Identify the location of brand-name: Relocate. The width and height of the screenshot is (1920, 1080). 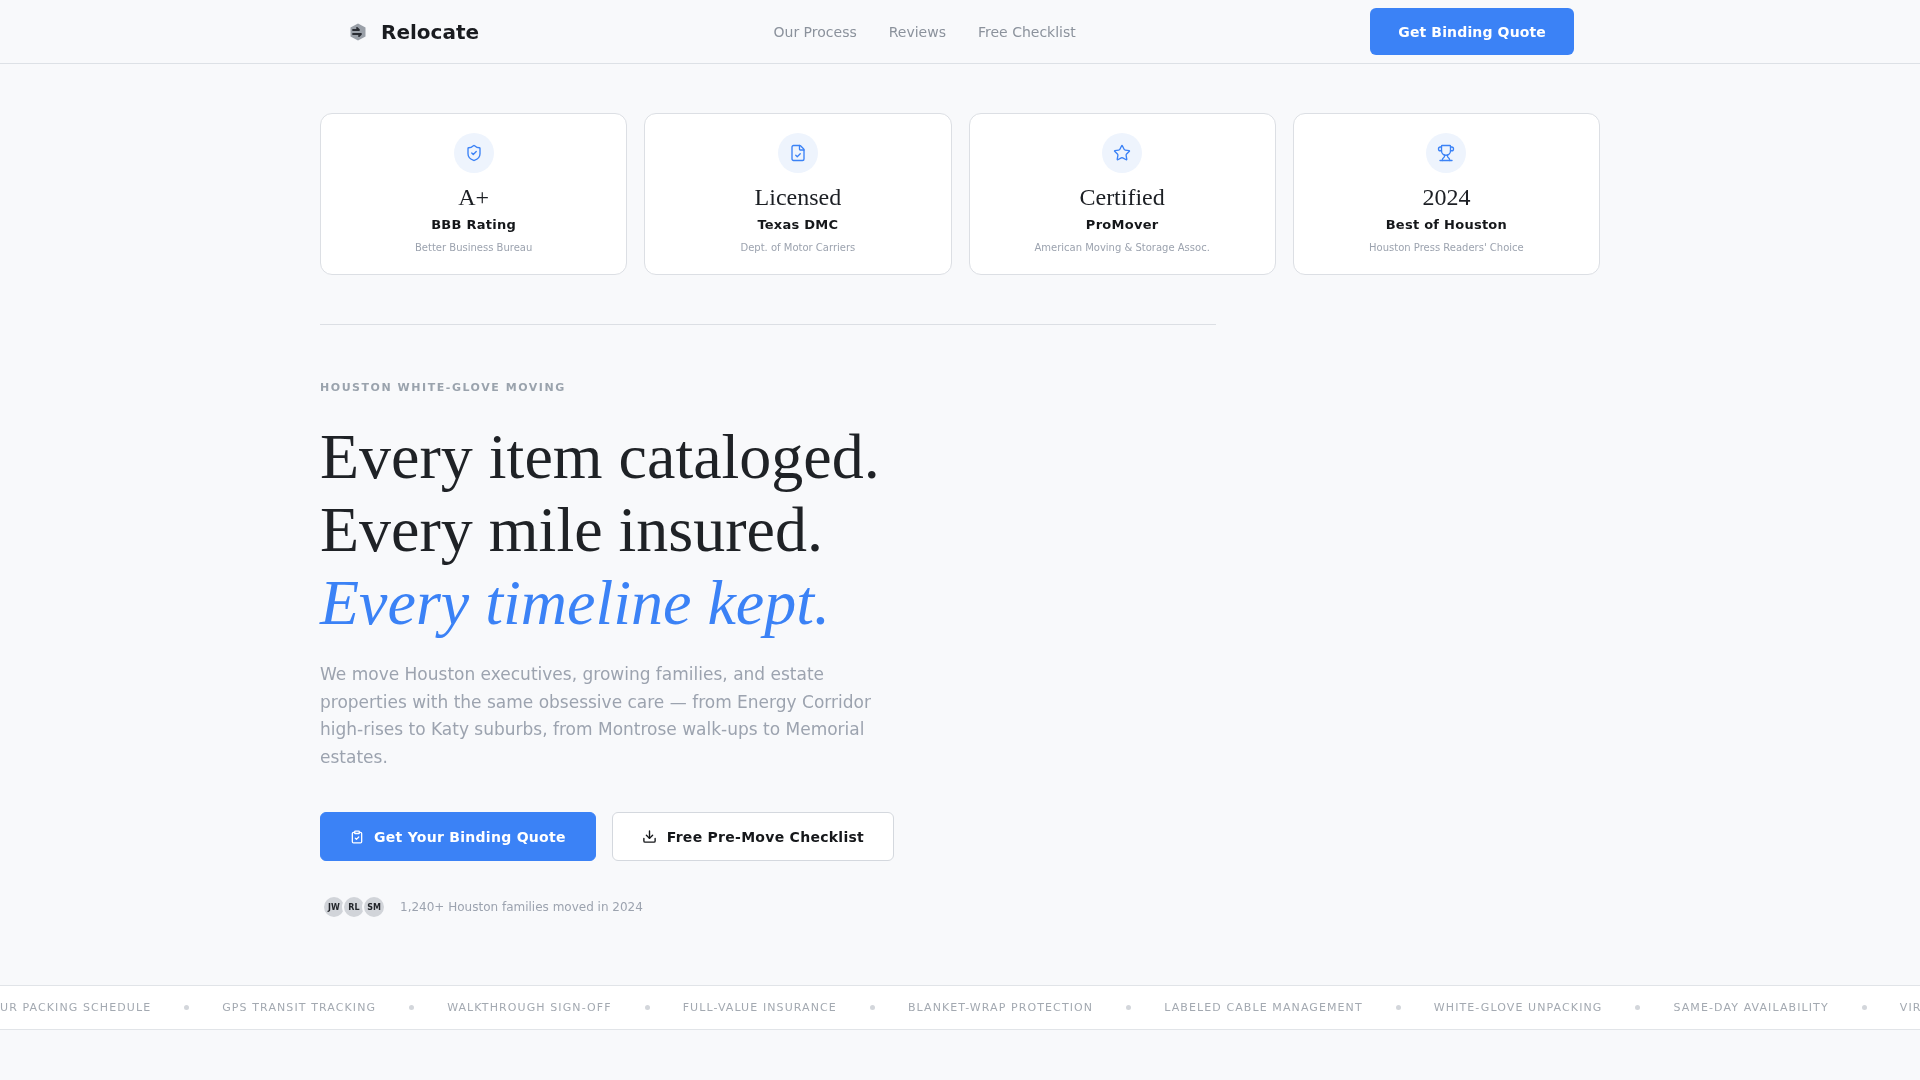
(430, 31).